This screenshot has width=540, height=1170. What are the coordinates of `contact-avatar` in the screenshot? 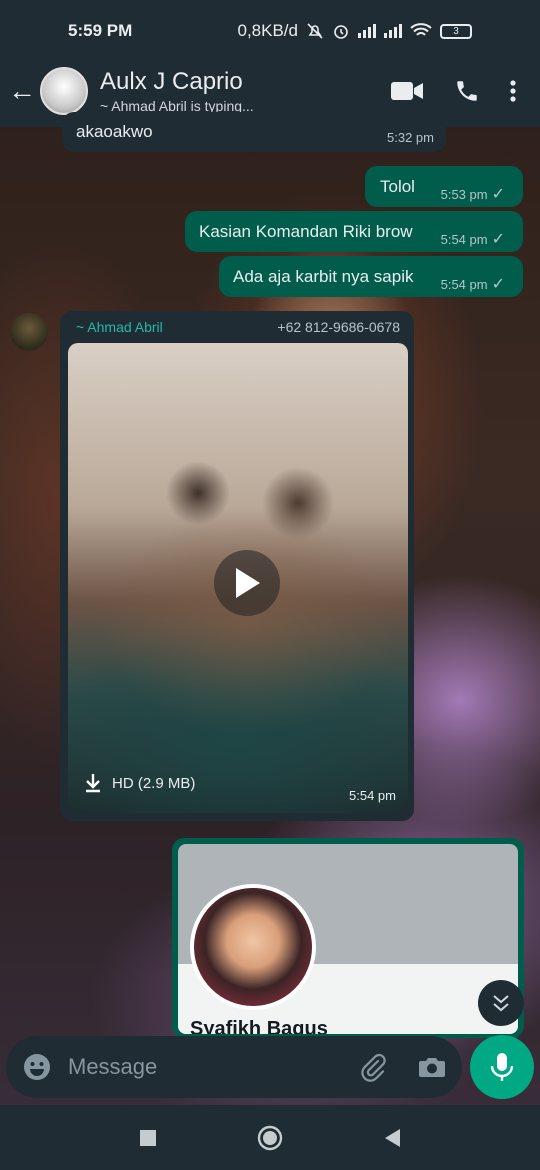 It's located at (253, 947).